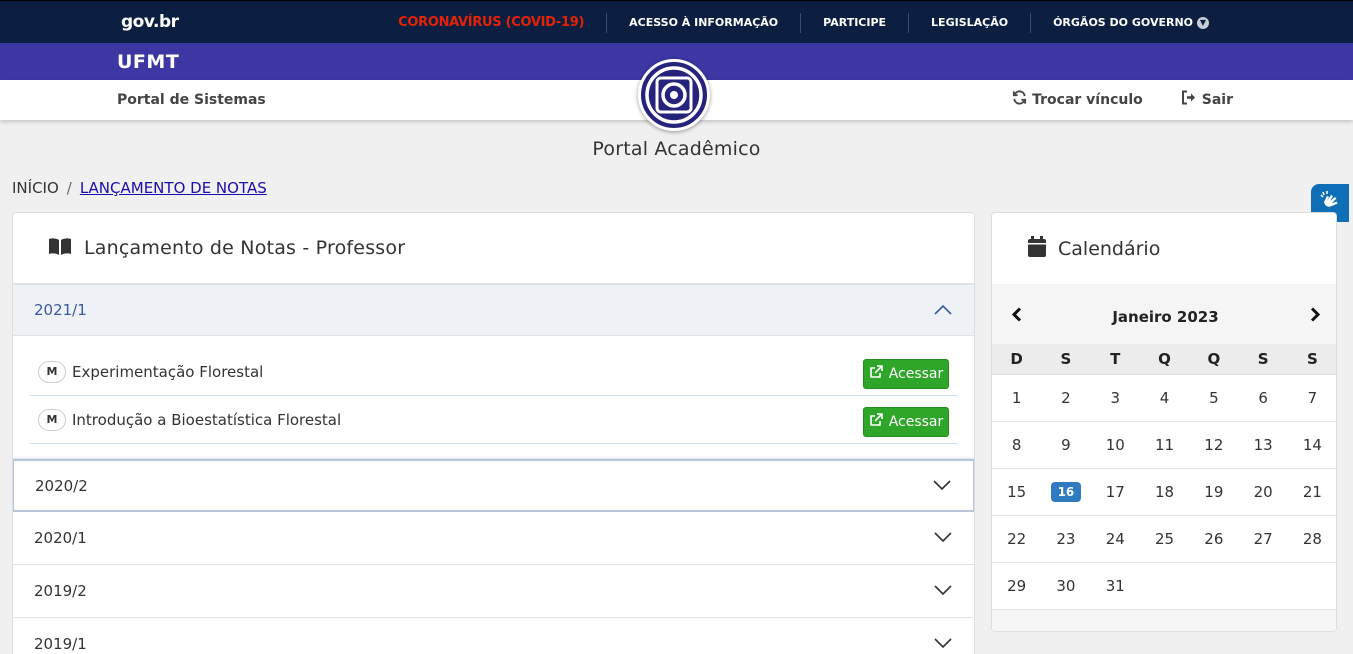 This screenshot has height=654, width=1353. Describe the element at coordinates (150, 22) in the screenshot. I see `govbr-logo: gov.br` at that location.